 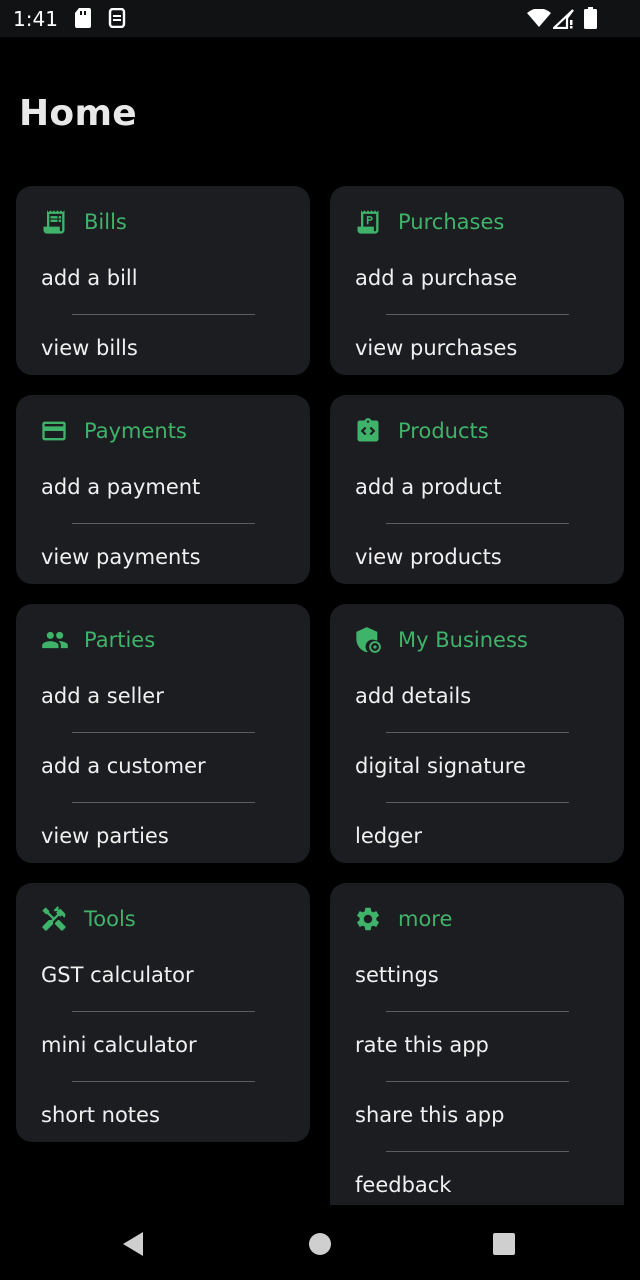 I want to click on bills-card: Bills add a bill view bills, so click(x=163, y=280).